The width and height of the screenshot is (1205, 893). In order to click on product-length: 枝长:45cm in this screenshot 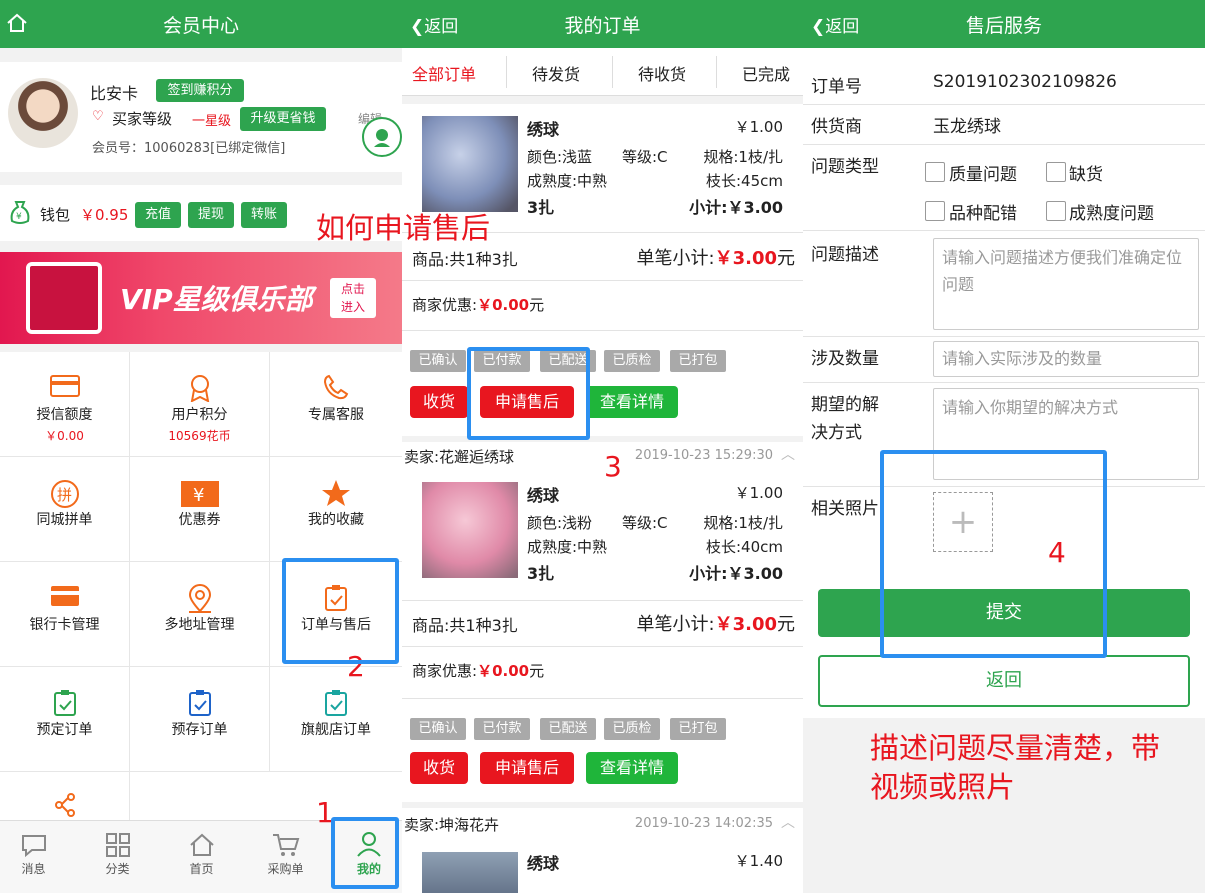, I will do `click(744, 181)`.